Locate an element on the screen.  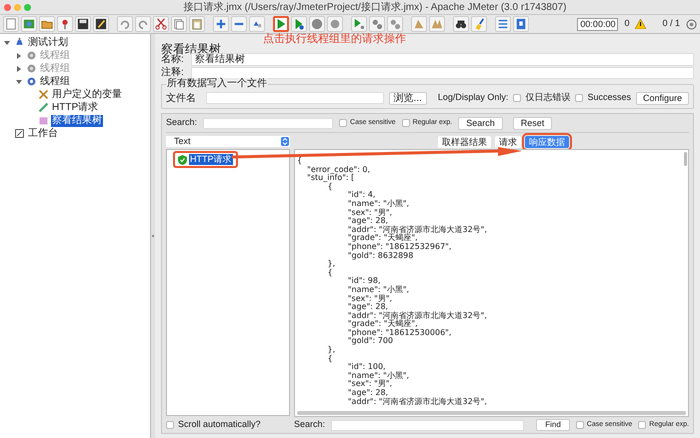
error-count: 0 is located at coordinates (627, 23).